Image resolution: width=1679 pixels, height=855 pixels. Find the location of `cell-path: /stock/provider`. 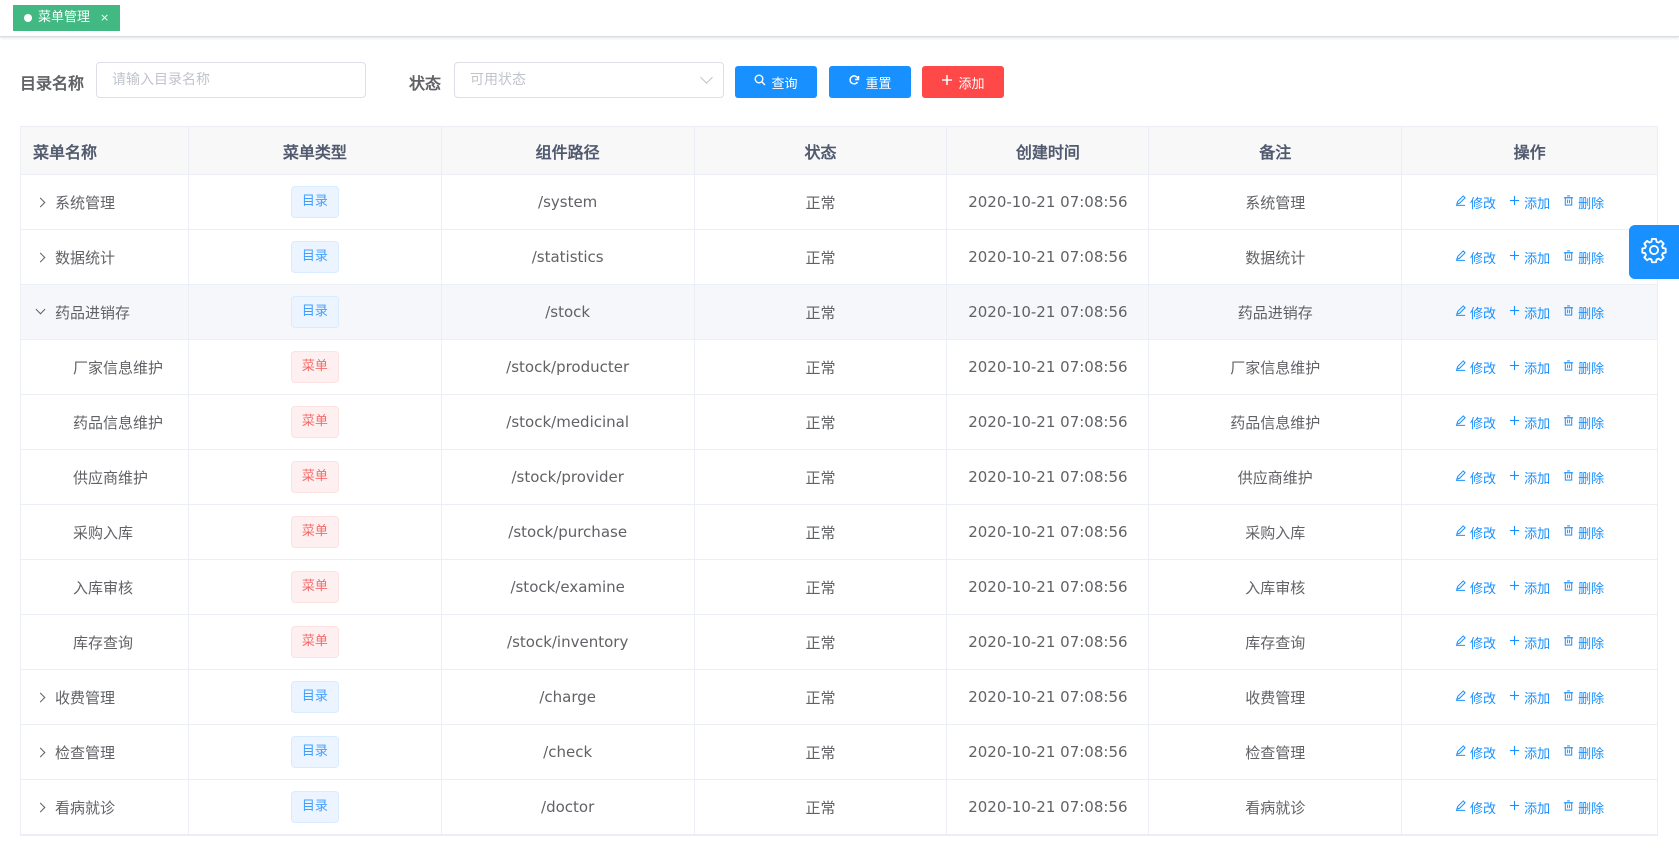

cell-path: /stock/provider is located at coordinates (568, 477).